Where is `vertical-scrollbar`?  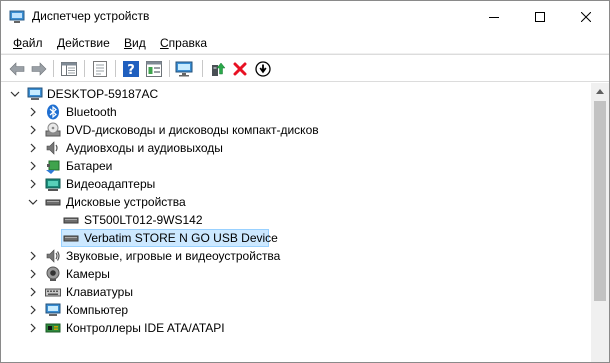
vertical-scrollbar is located at coordinates (600, 222).